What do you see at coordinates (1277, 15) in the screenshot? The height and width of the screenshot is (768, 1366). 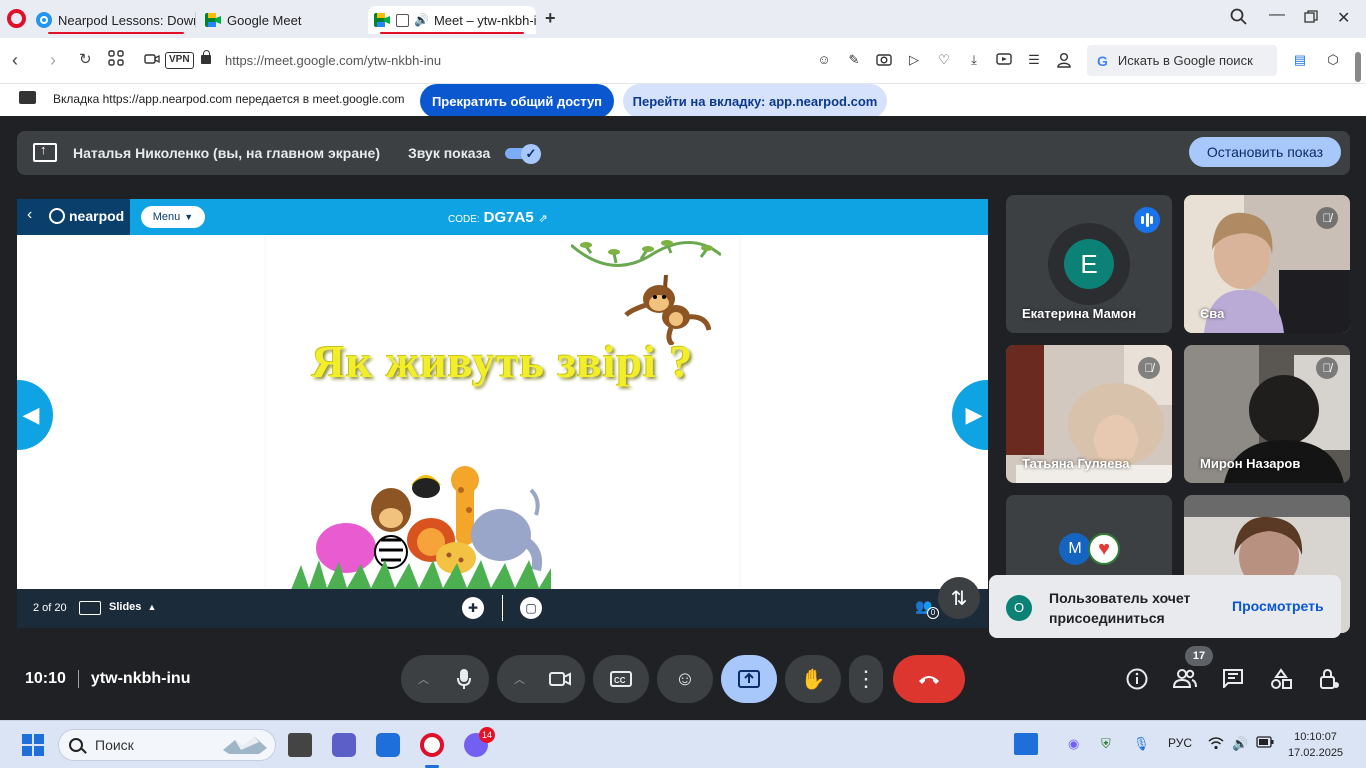 I see `minimize-button: —` at bounding box center [1277, 15].